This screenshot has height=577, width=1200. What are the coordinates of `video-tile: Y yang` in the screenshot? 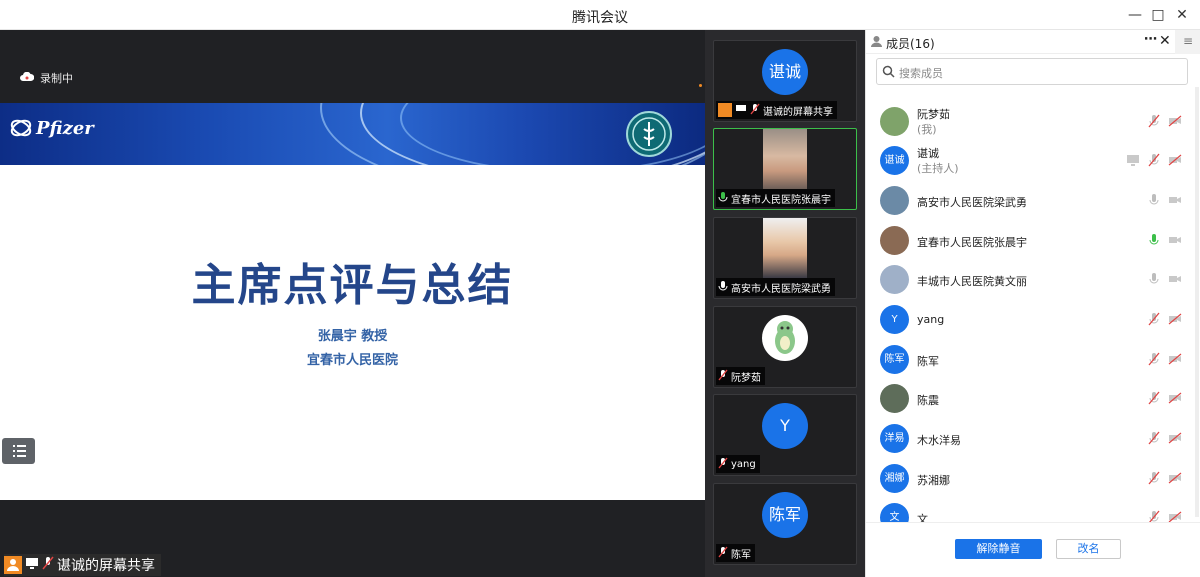 It's located at (785, 435).